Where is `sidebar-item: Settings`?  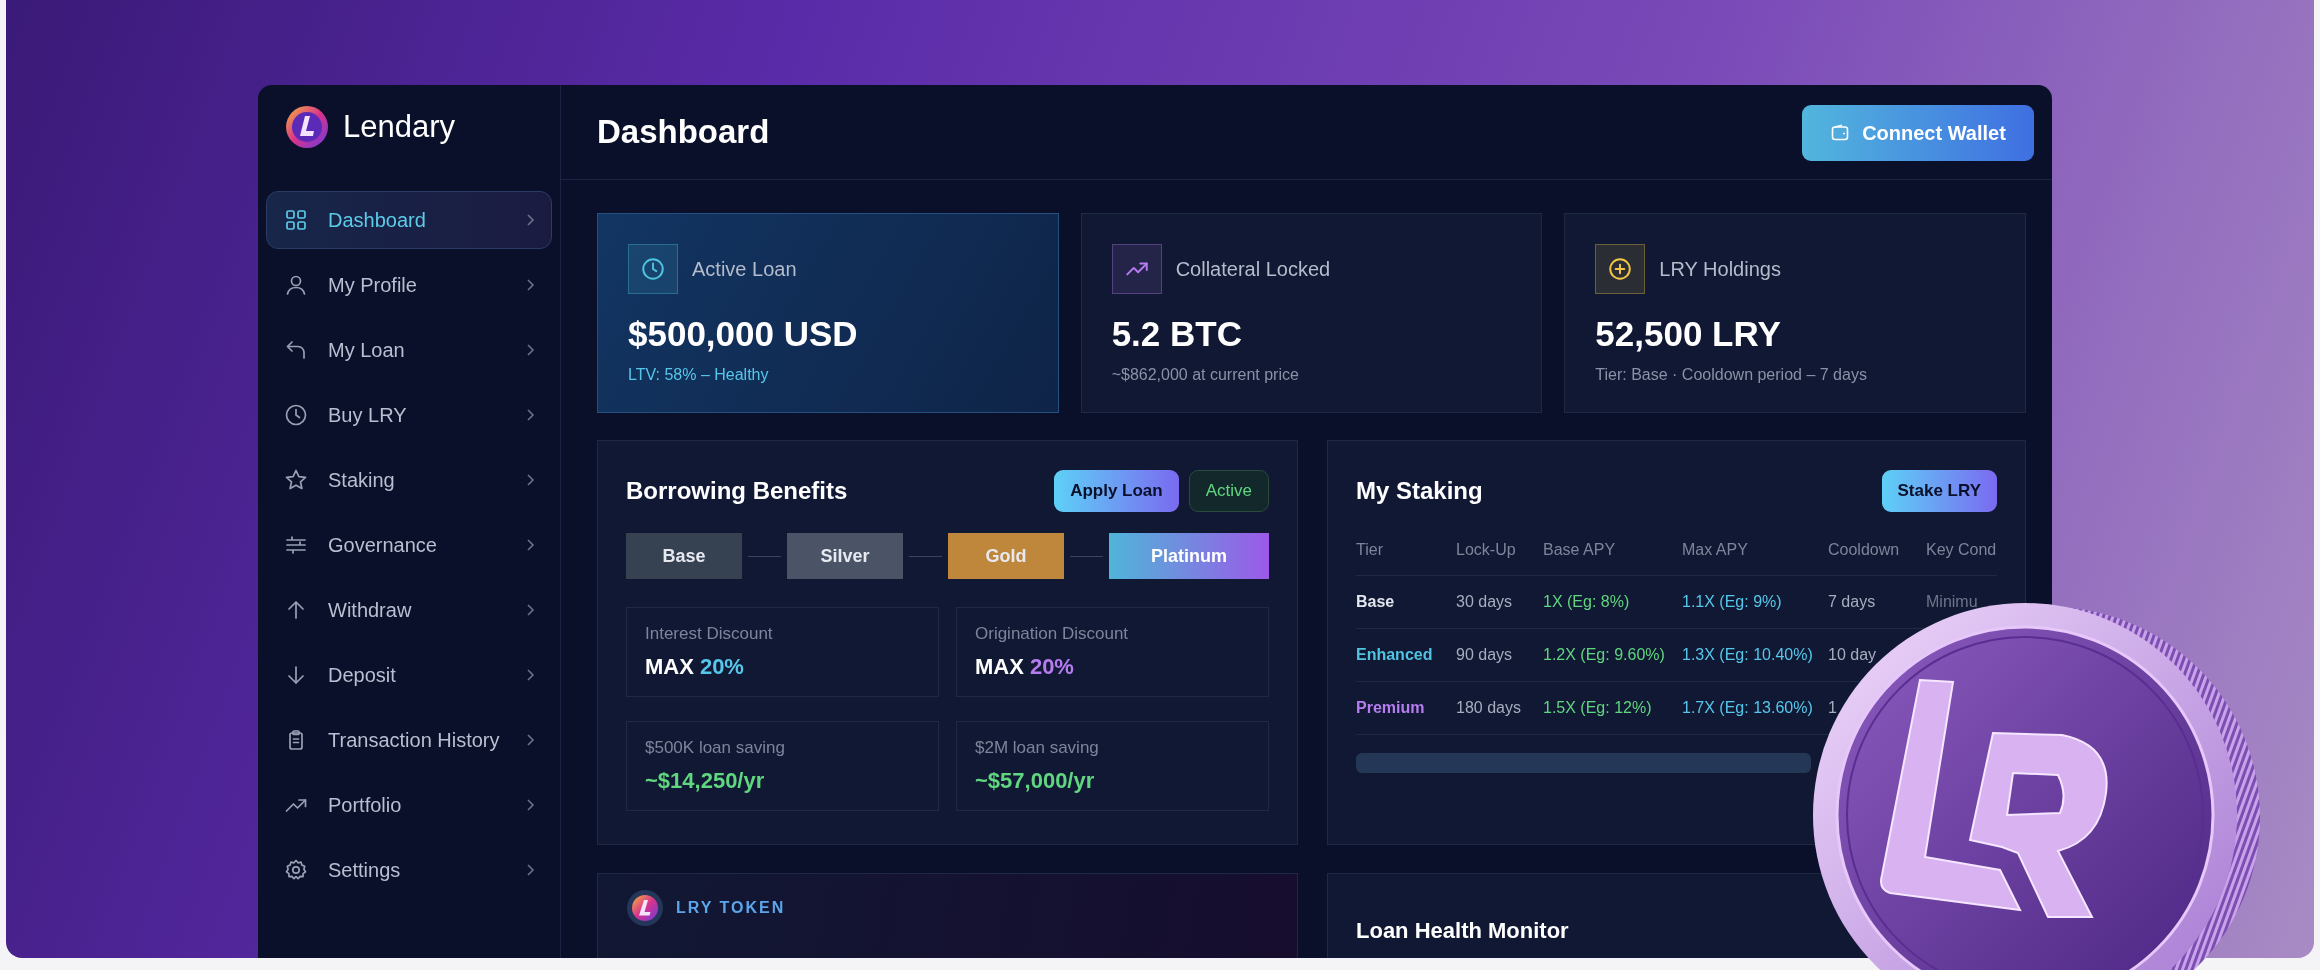
sidebar-item: Settings is located at coordinates (409, 870).